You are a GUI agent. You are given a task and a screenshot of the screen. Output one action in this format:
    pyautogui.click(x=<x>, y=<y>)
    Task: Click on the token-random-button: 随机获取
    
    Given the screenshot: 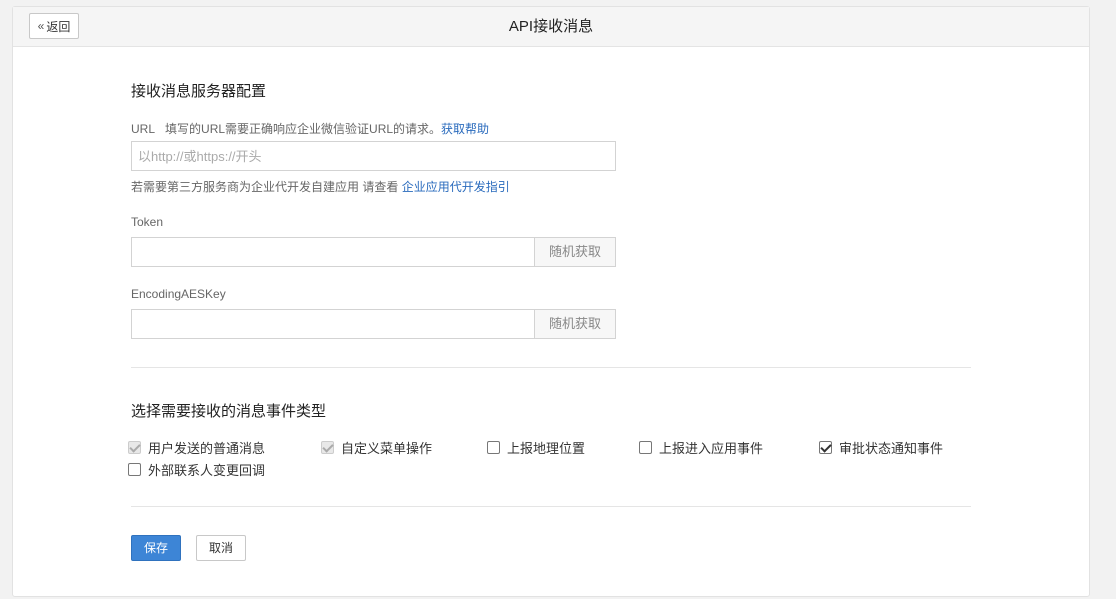 What is the action you would take?
    pyautogui.click(x=575, y=252)
    